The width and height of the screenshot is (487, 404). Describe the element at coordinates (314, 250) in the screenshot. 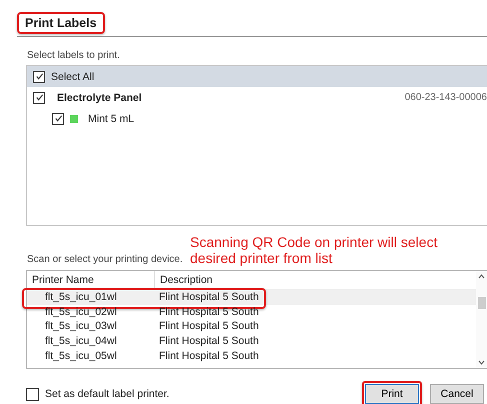

I see `annotation-text: Scanning QR Code on printer will select desired printer from list` at that location.